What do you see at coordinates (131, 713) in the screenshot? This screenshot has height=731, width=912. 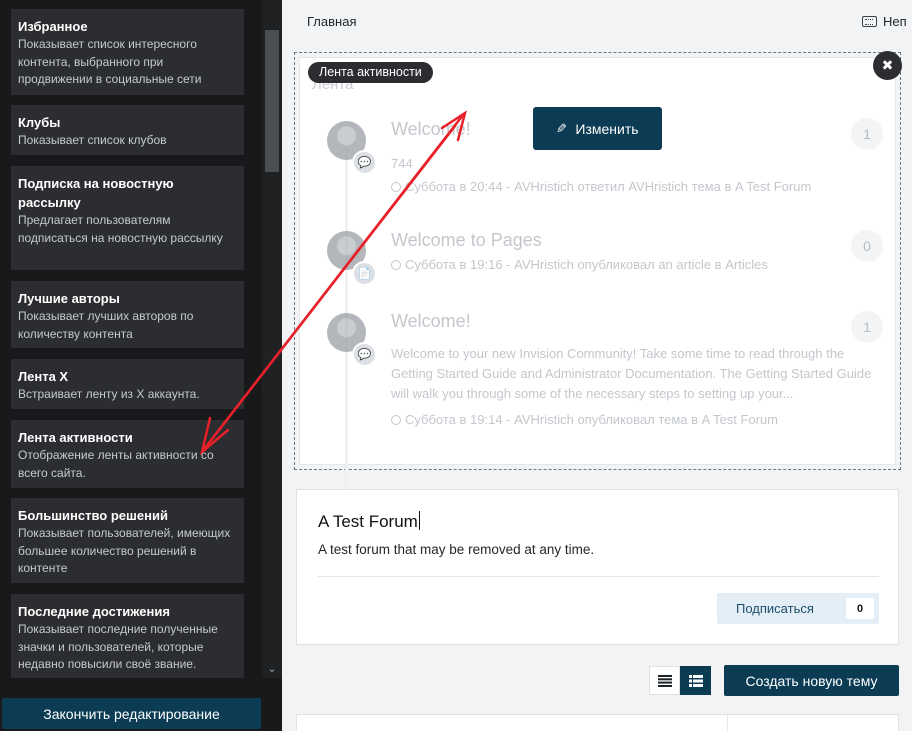 I see `finish-editing-button: Закончить редактирование` at bounding box center [131, 713].